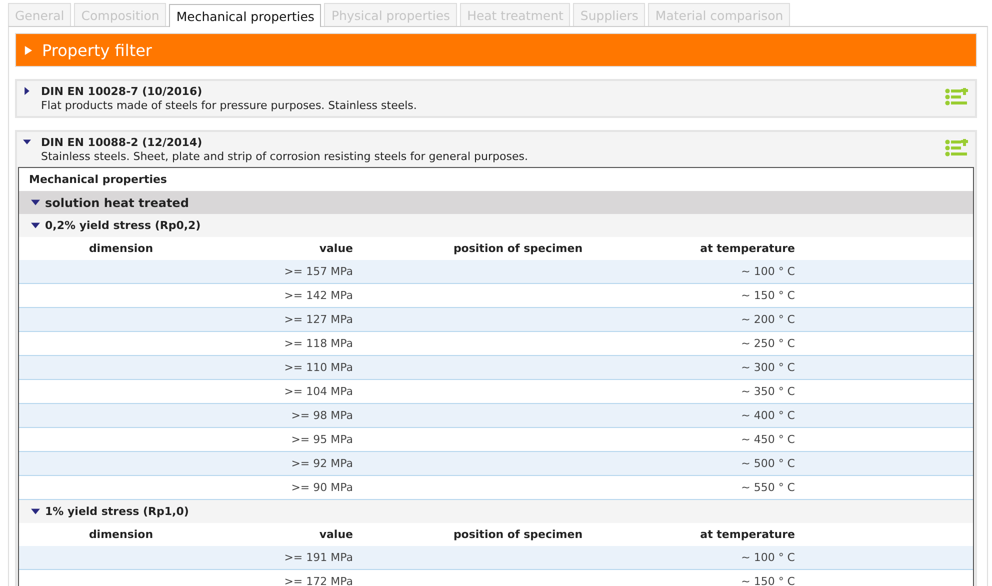 Image resolution: width=992 pixels, height=586 pixels. Describe the element at coordinates (229, 106) in the screenshot. I see `standard-description: Flat products made of steels for pressure purposes. Stainless steels.` at that location.